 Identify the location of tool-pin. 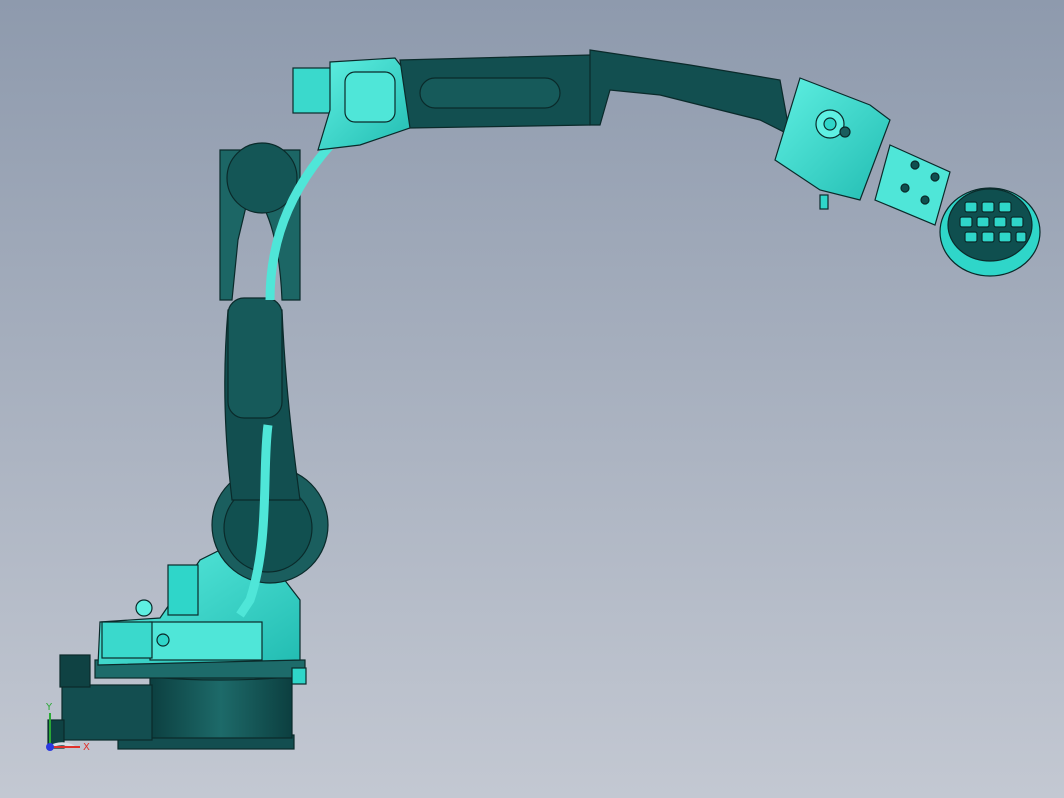
(824, 202).